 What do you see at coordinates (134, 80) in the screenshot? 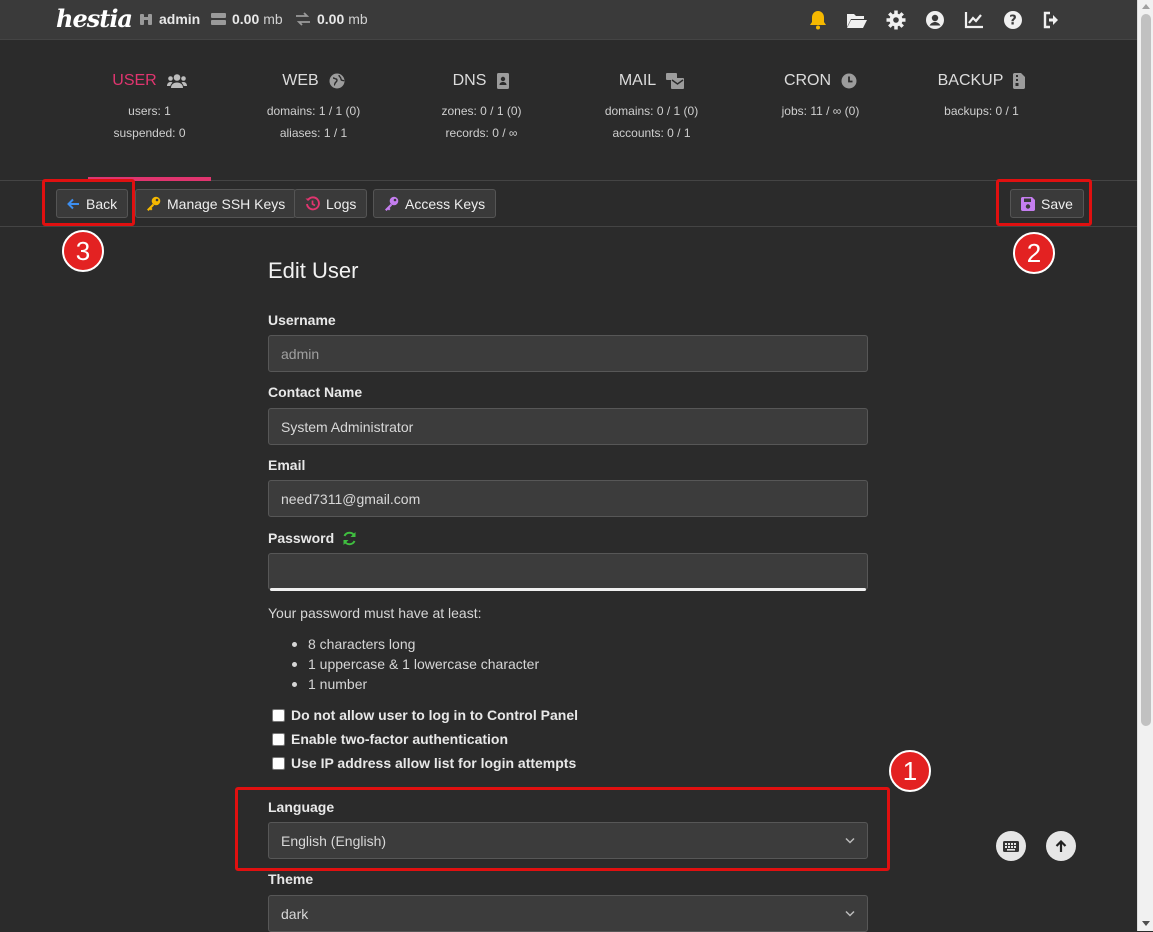
I see `nav-title: USER` at bounding box center [134, 80].